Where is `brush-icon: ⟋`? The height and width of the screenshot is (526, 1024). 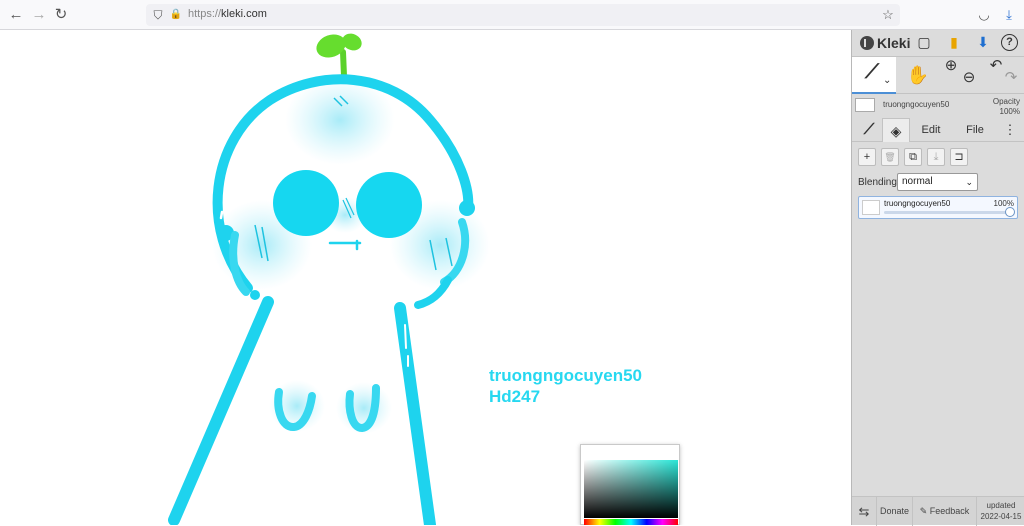 brush-icon: ⟋ is located at coordinates (872, 72).